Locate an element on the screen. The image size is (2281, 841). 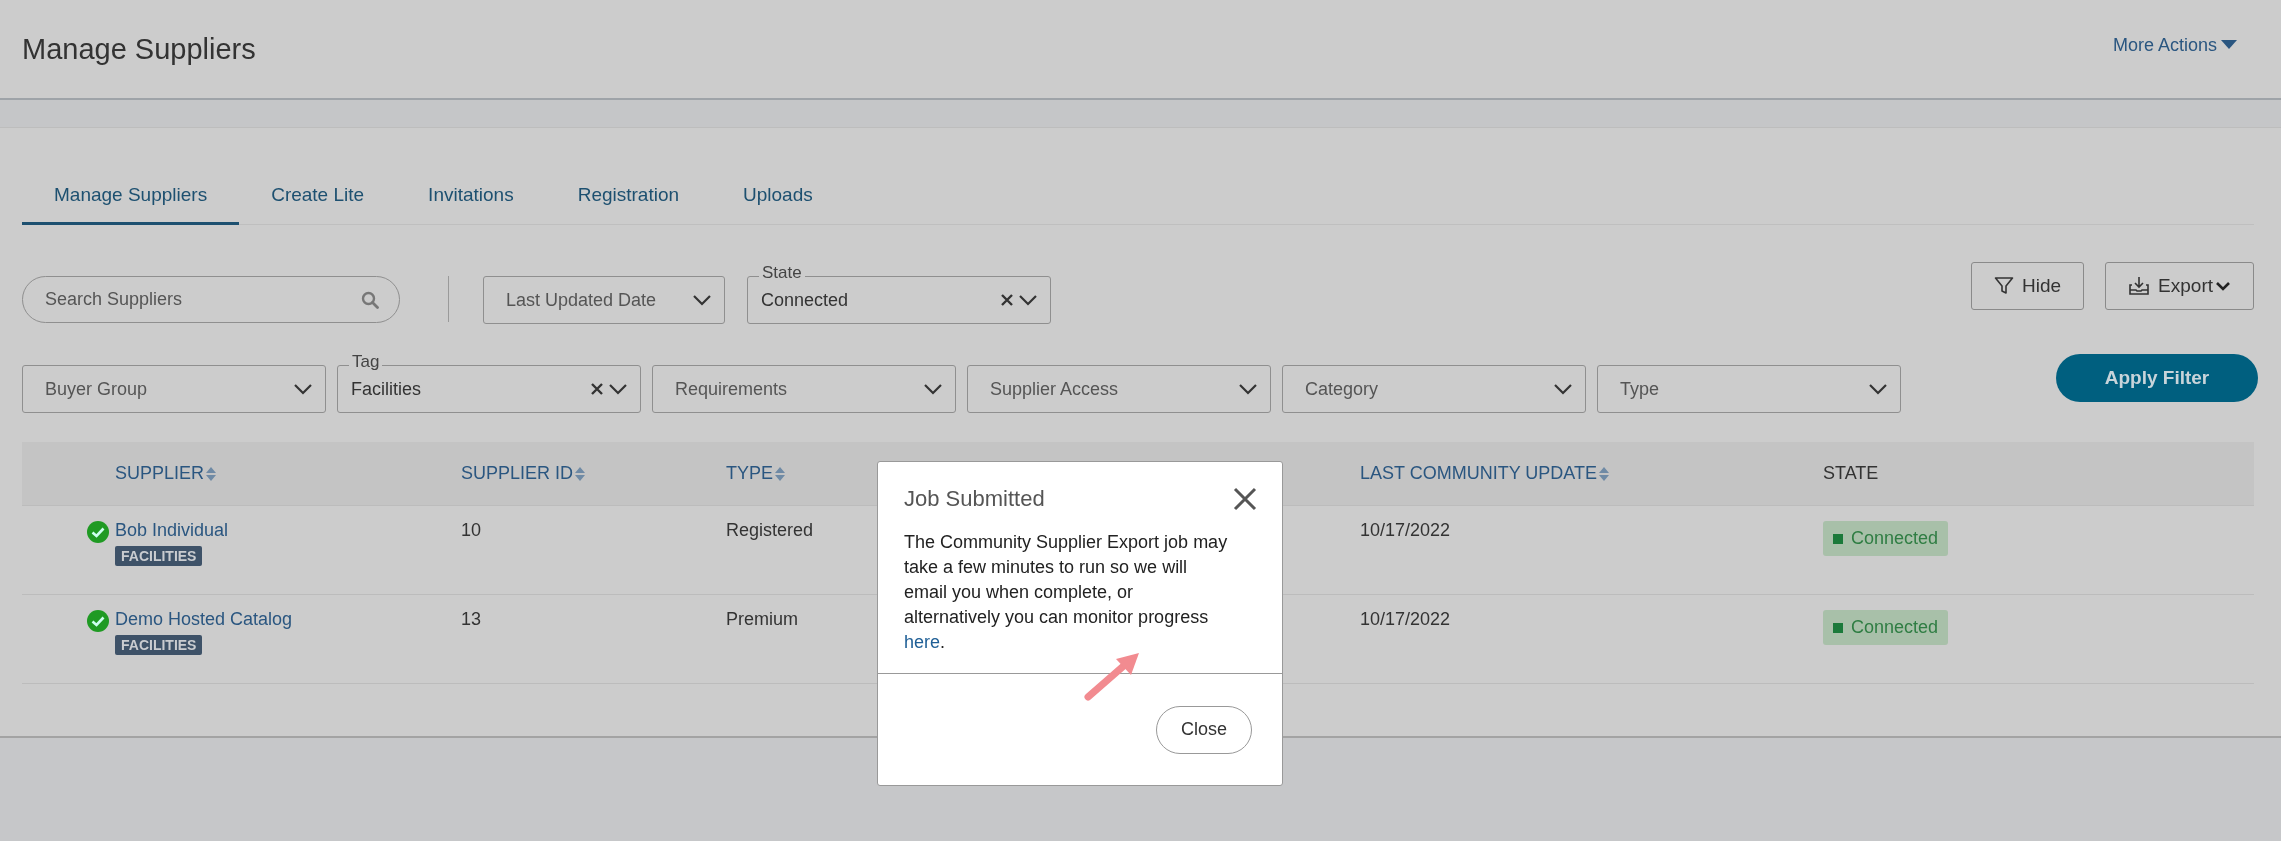
close-button is located at coordinates (1245, 499).